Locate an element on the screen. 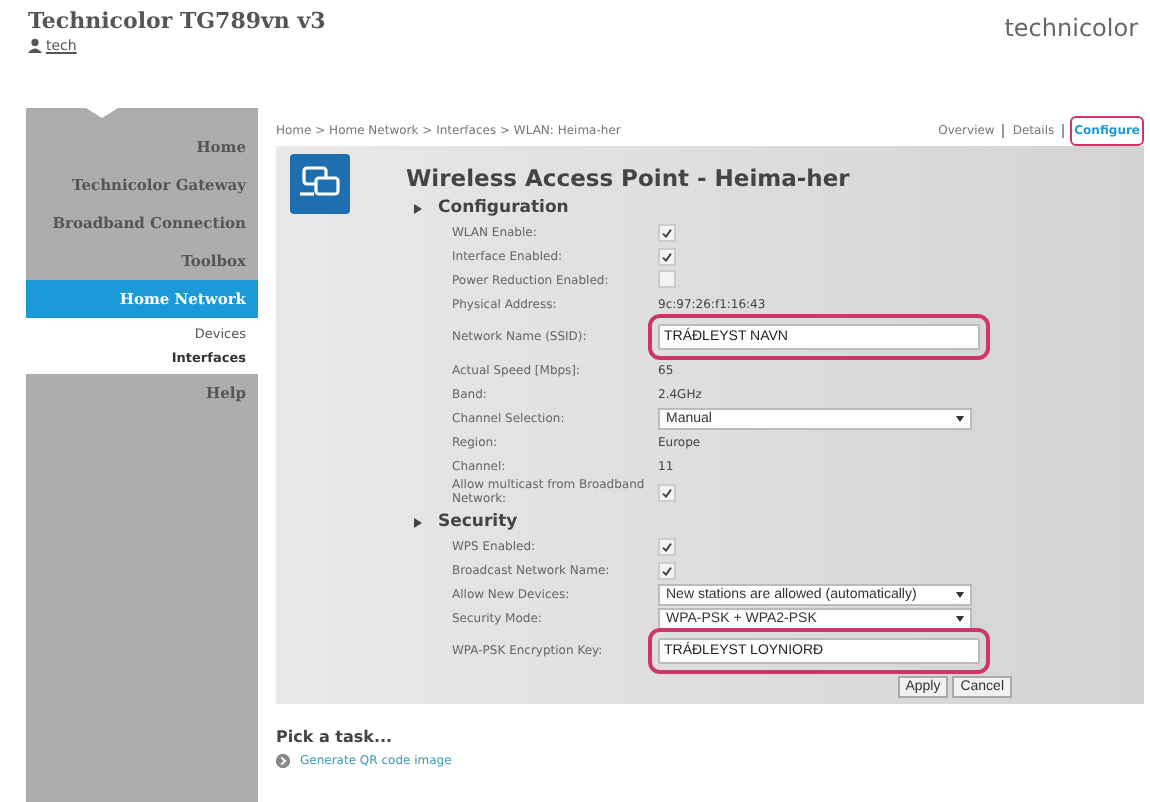  section-title: Security is located at coordinates (478, 522).